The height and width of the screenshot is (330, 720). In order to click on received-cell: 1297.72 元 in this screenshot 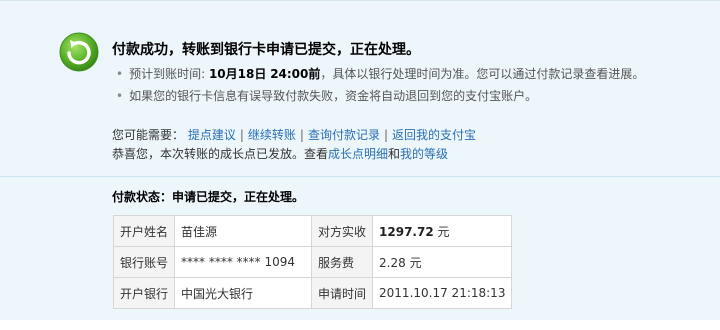, I will do `click(442, 231)`.